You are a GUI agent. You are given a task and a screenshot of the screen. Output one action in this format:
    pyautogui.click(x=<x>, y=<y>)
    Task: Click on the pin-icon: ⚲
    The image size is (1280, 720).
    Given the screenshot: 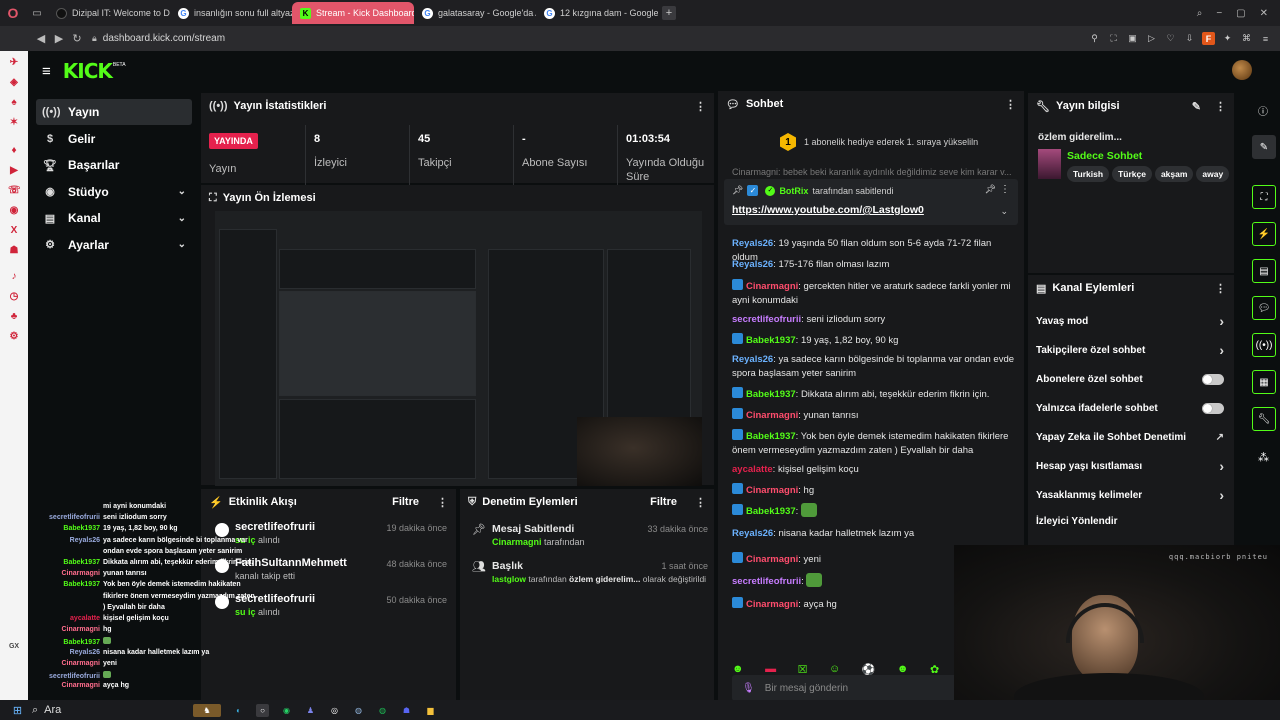 What is the action you would take?
    pyautogui.click(x=1094, y=38)
    